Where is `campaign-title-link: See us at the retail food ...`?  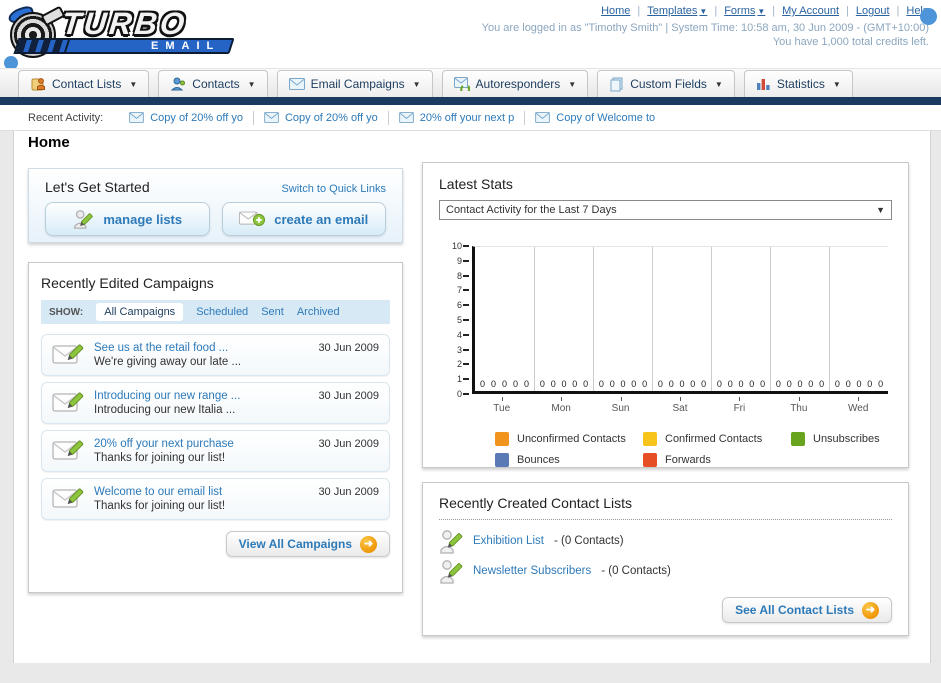
campaign-title-link: See us at the retail food ... is located at coordinates (201, 348).